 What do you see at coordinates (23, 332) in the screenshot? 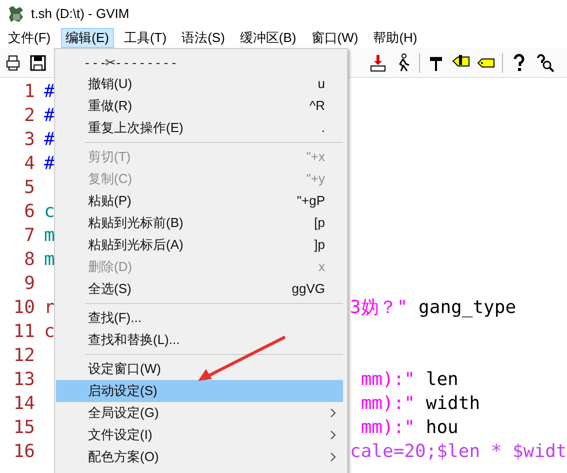
I see `line-number: 11` at bounding box center [23, 332].